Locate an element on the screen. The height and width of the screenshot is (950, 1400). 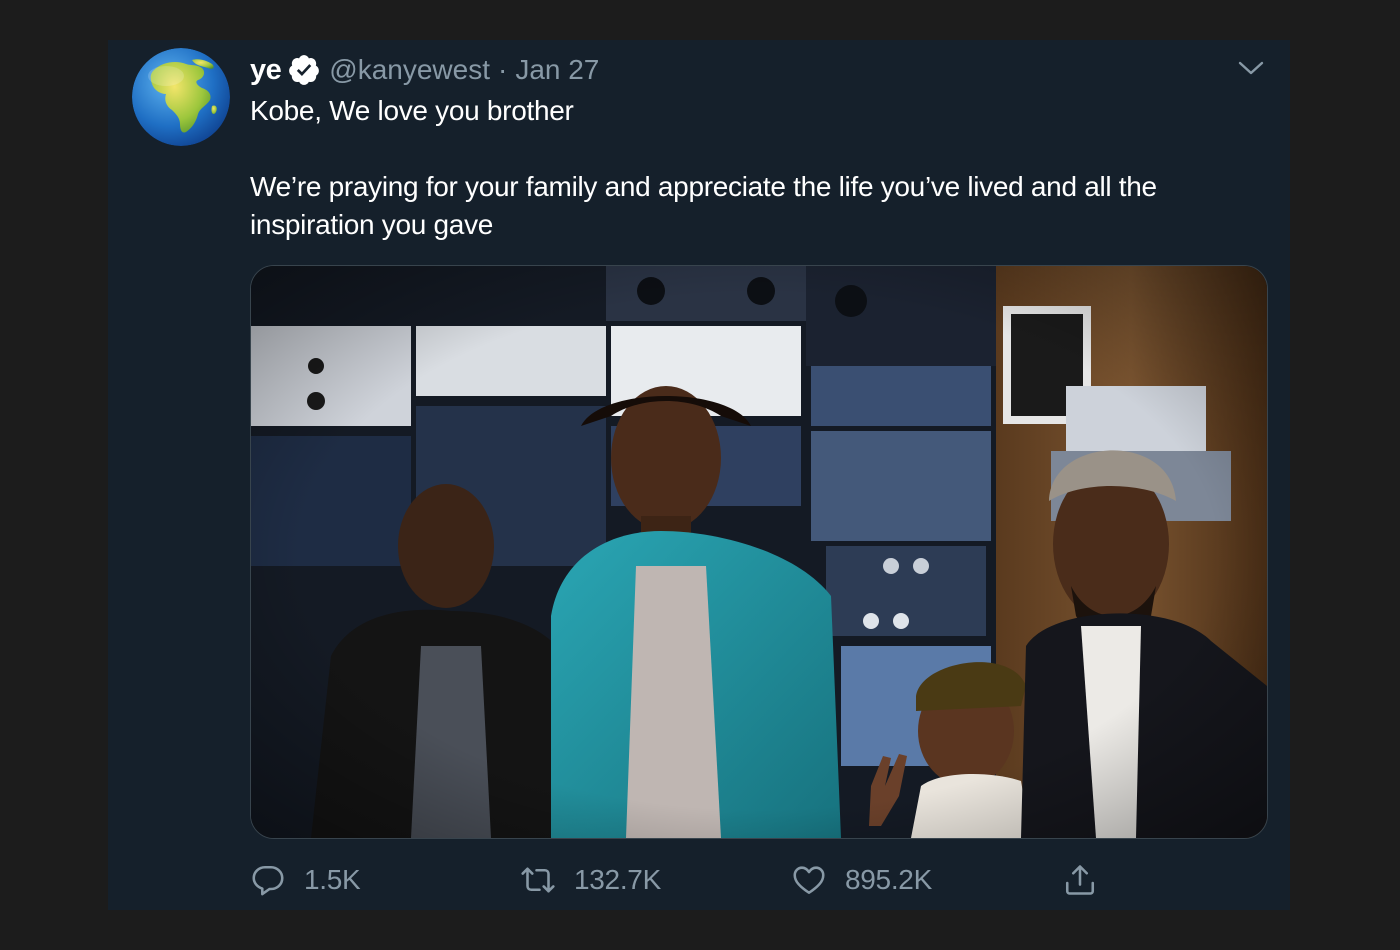
reply-count: 1.5K is located at coordinates (332, 879).